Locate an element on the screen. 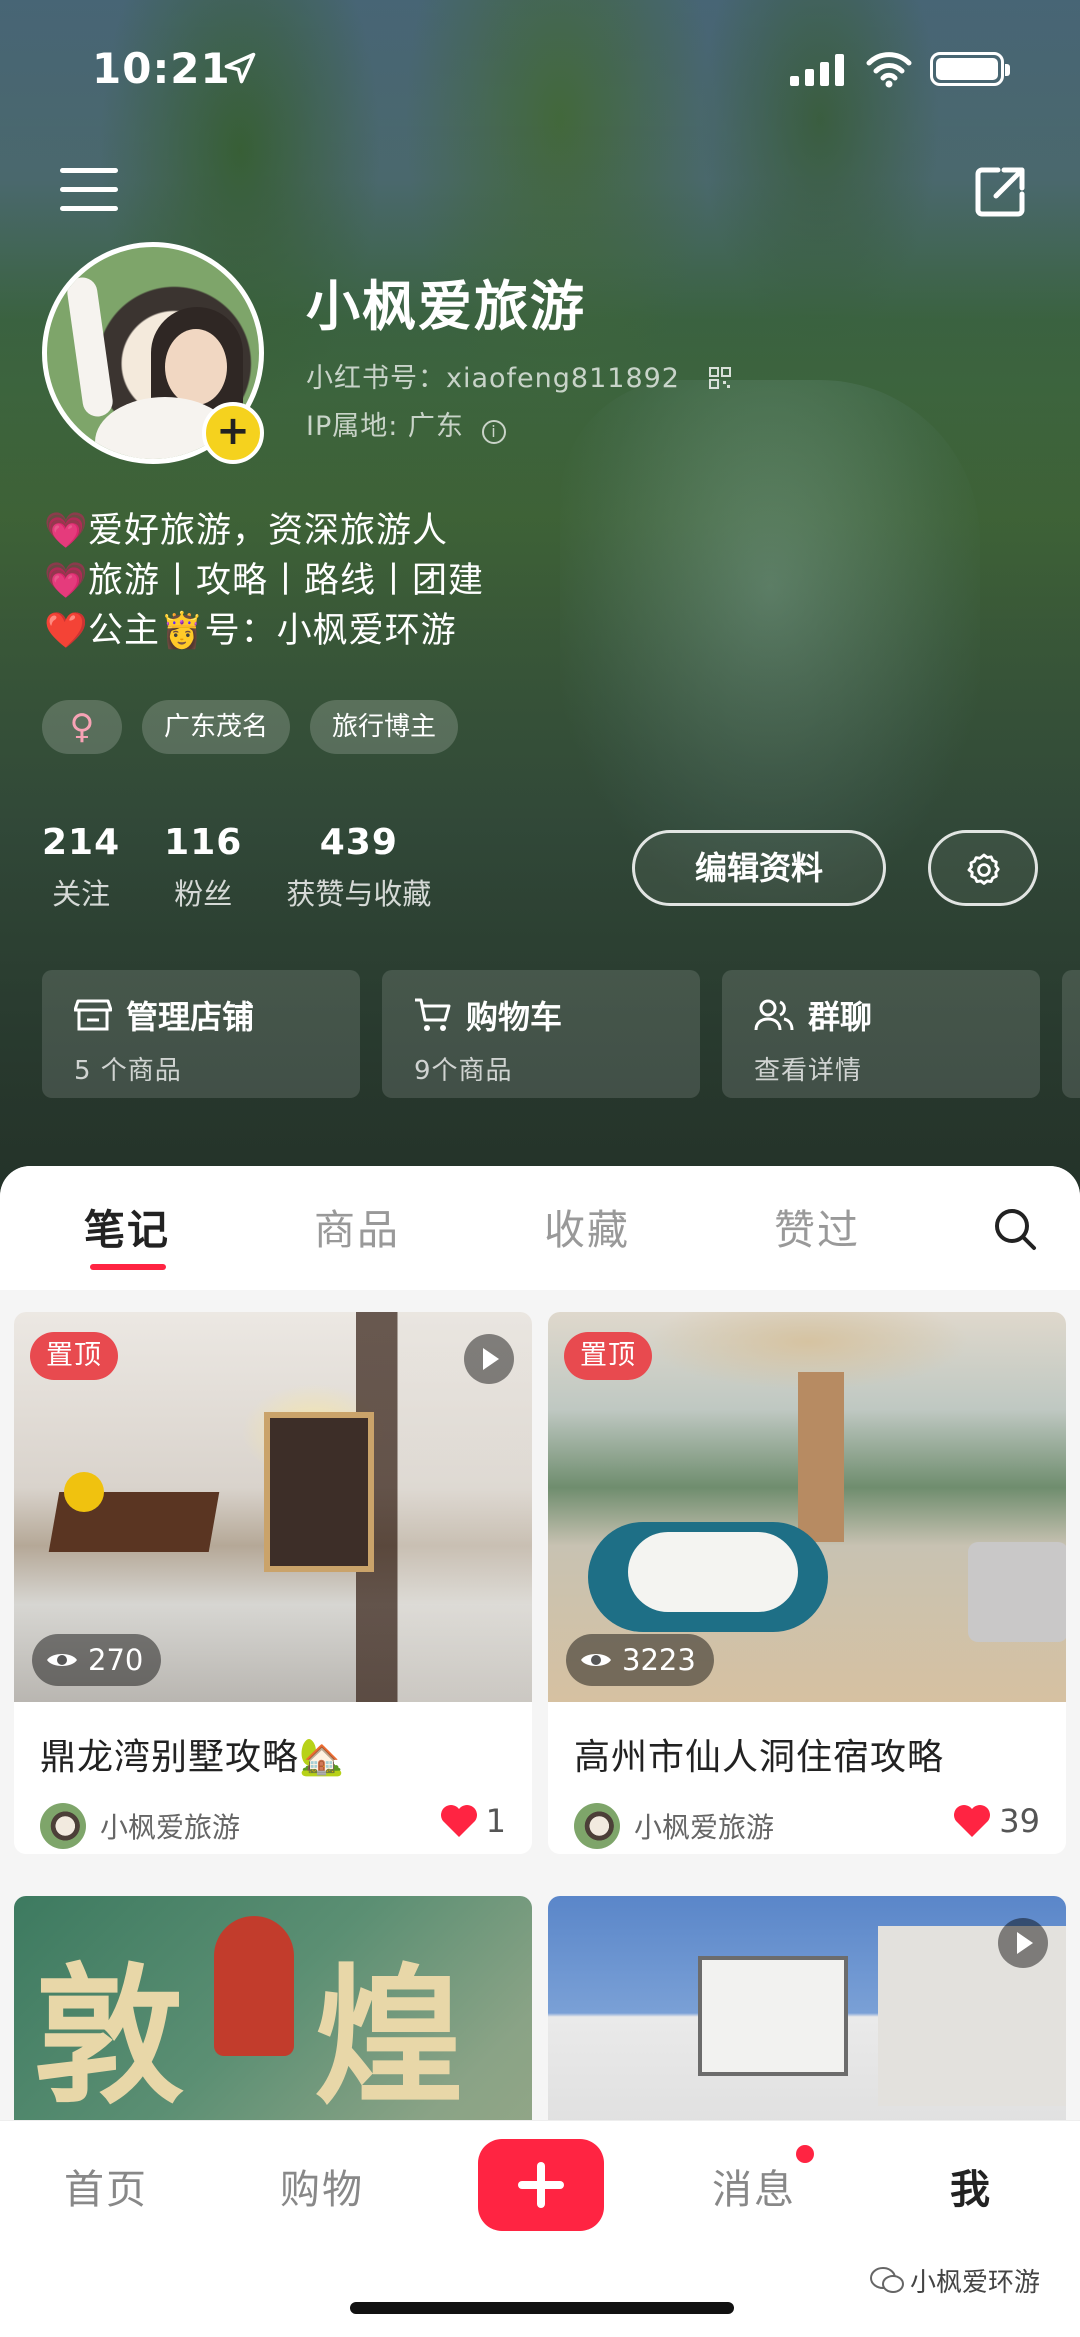 Image resolution: width=1080 pixels, height=2337 pixels. bio-text: 旅游丨攻略丨路线丨团建 is located at coordinates (286, 581).